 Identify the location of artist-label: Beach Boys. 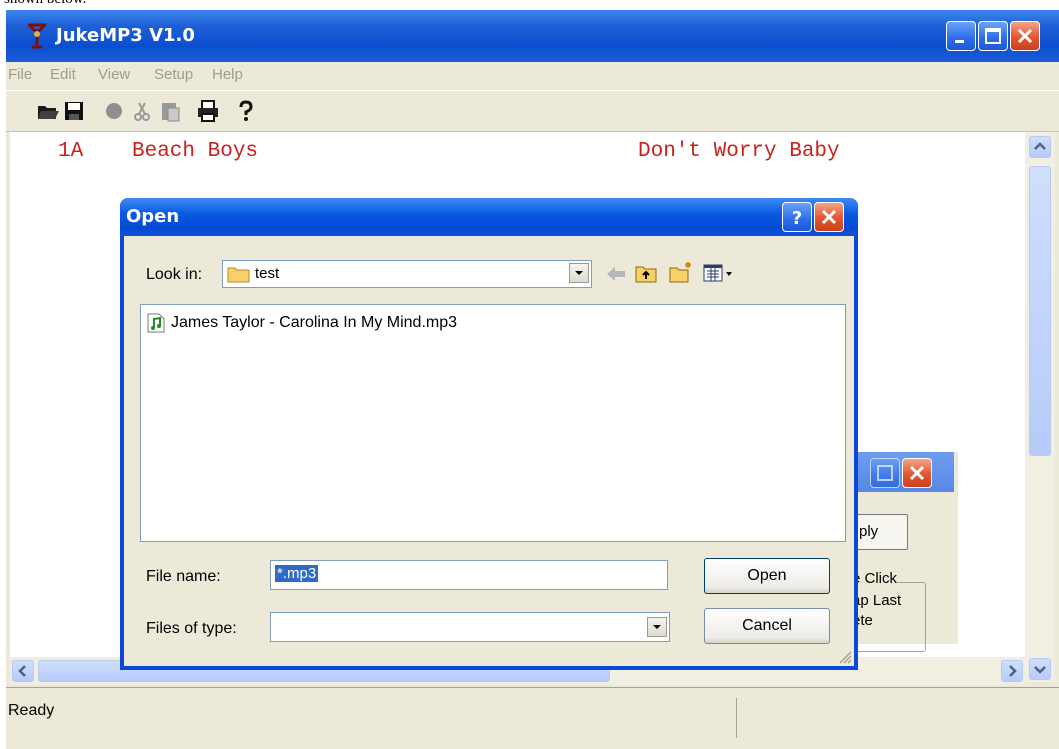
(195, 151).